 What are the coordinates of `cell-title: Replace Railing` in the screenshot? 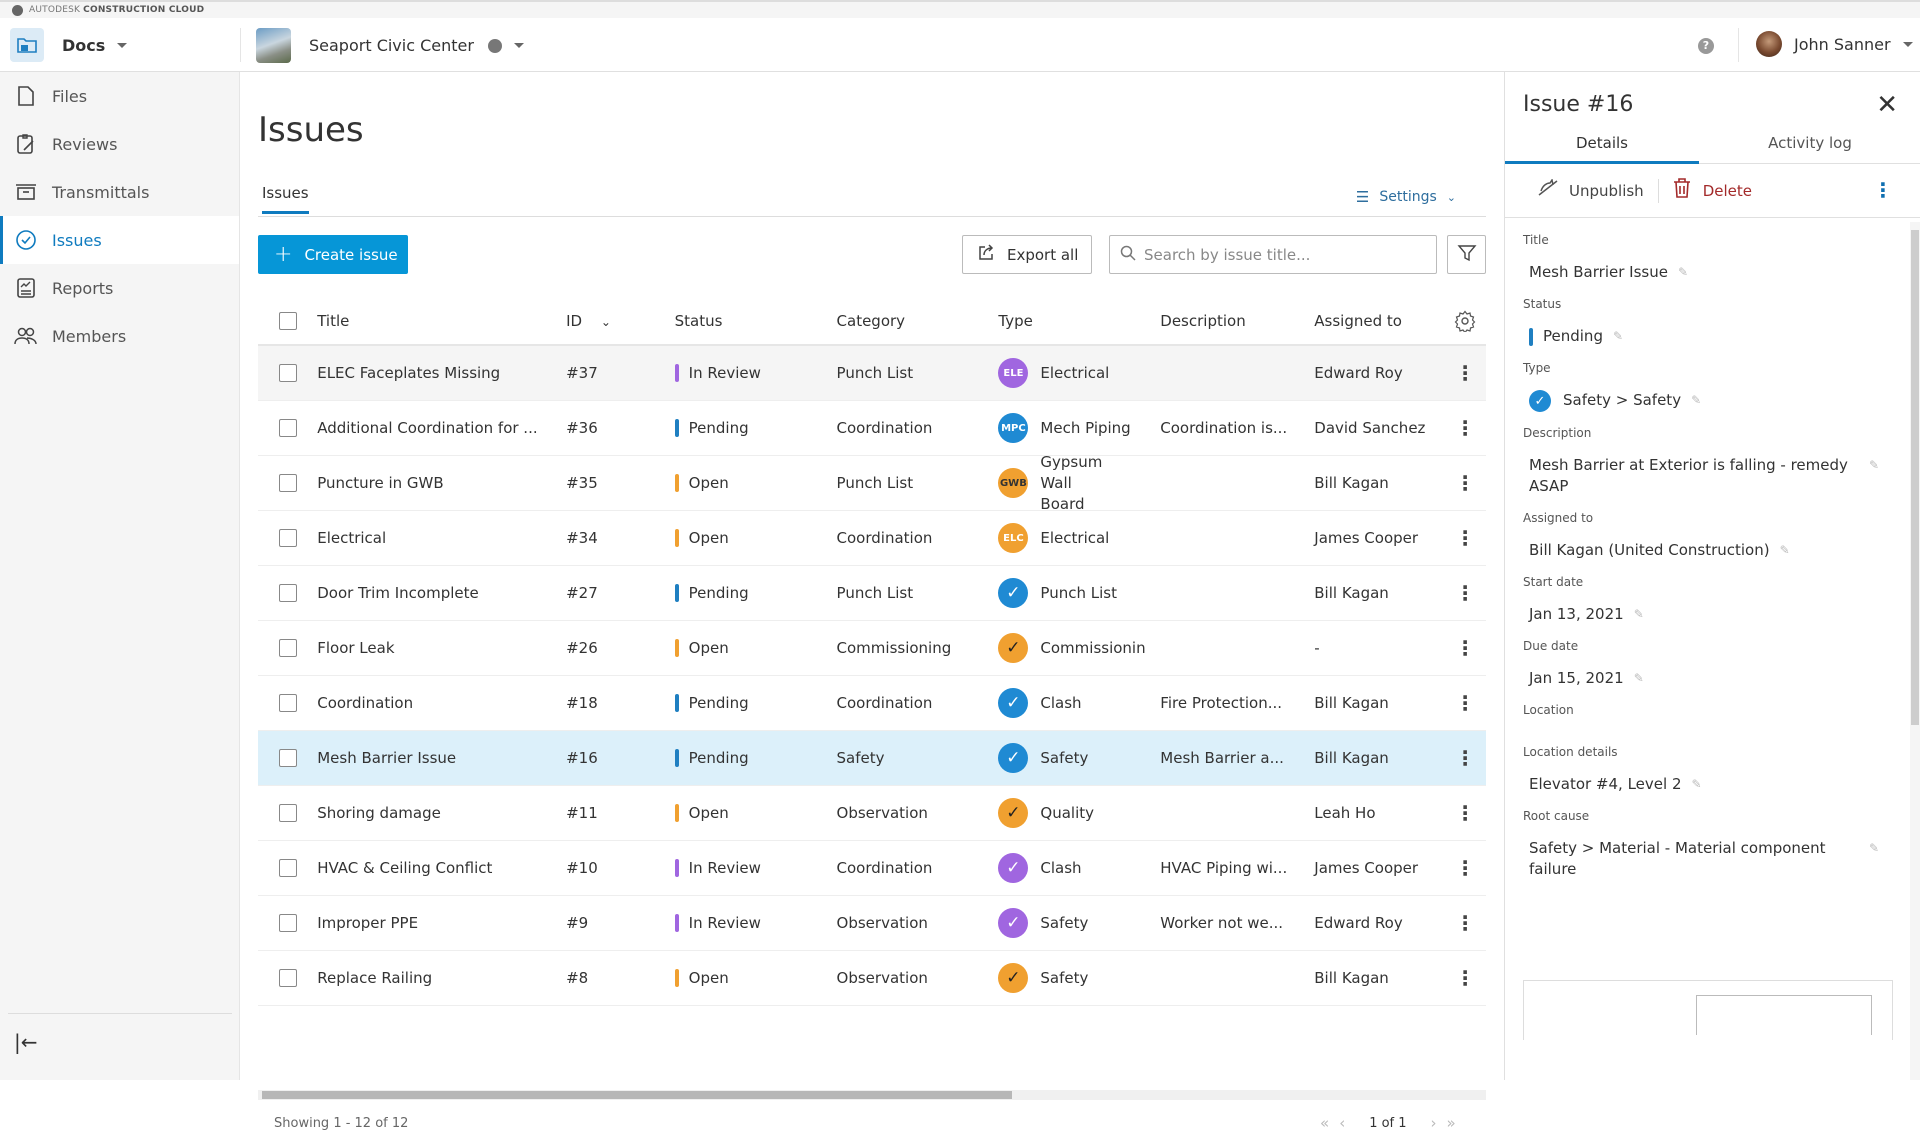 It's located at (441, 978).